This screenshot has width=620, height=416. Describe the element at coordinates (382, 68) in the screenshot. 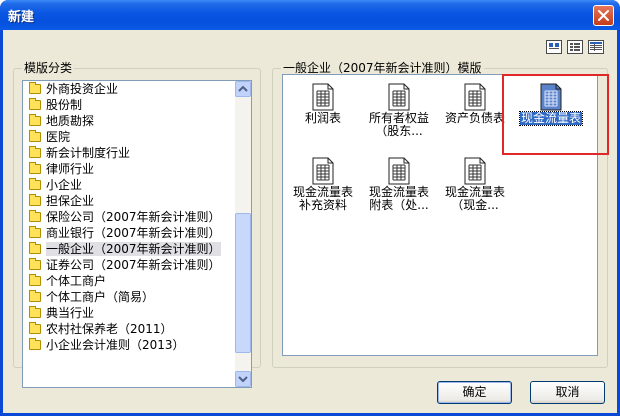

I see `template-group-label: 一般企业（2007年新会计准则）模版` at that location.